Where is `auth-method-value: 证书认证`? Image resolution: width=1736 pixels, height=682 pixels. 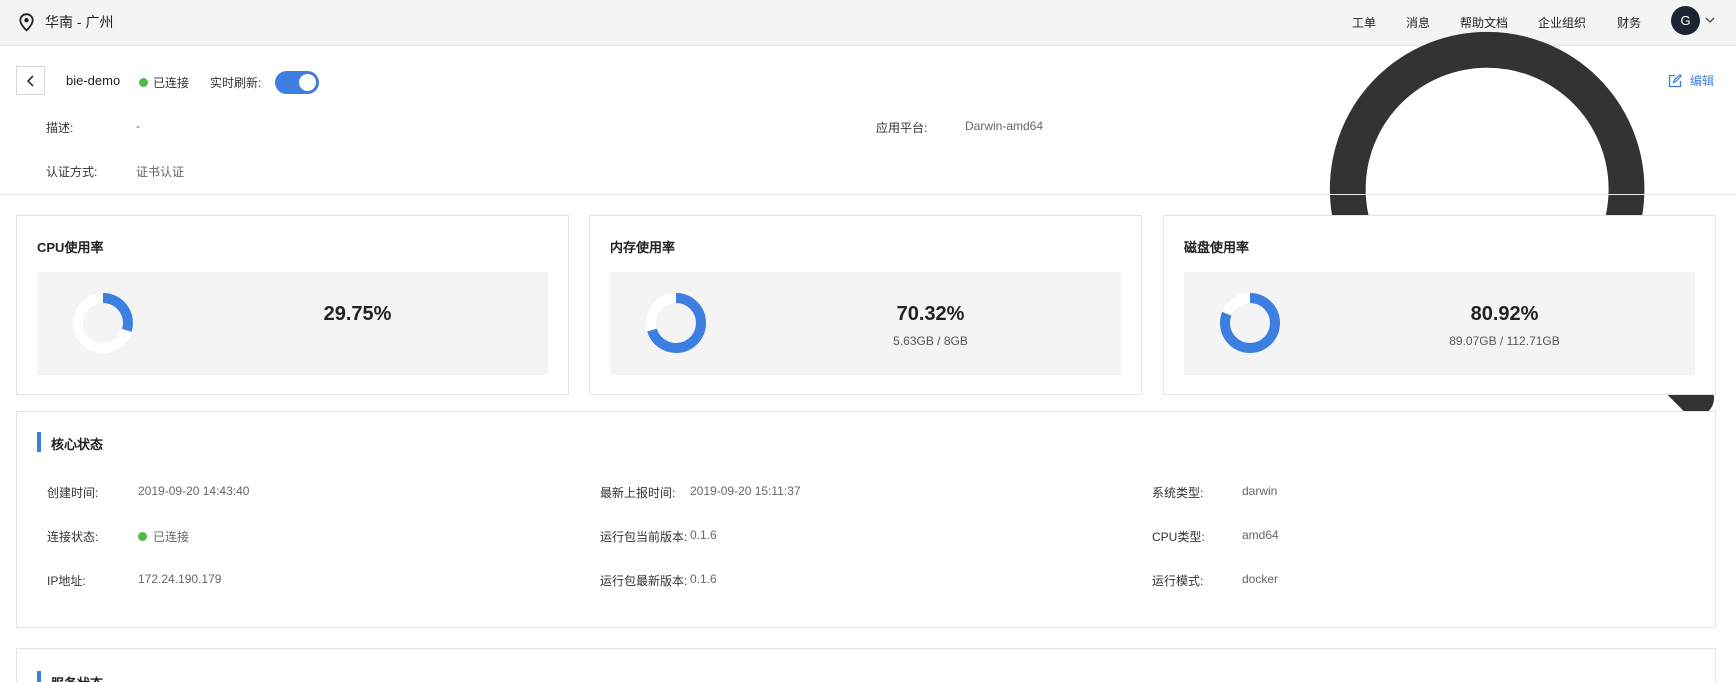
auth-method-value: 证书认证 is located at coordinates (160, 172).